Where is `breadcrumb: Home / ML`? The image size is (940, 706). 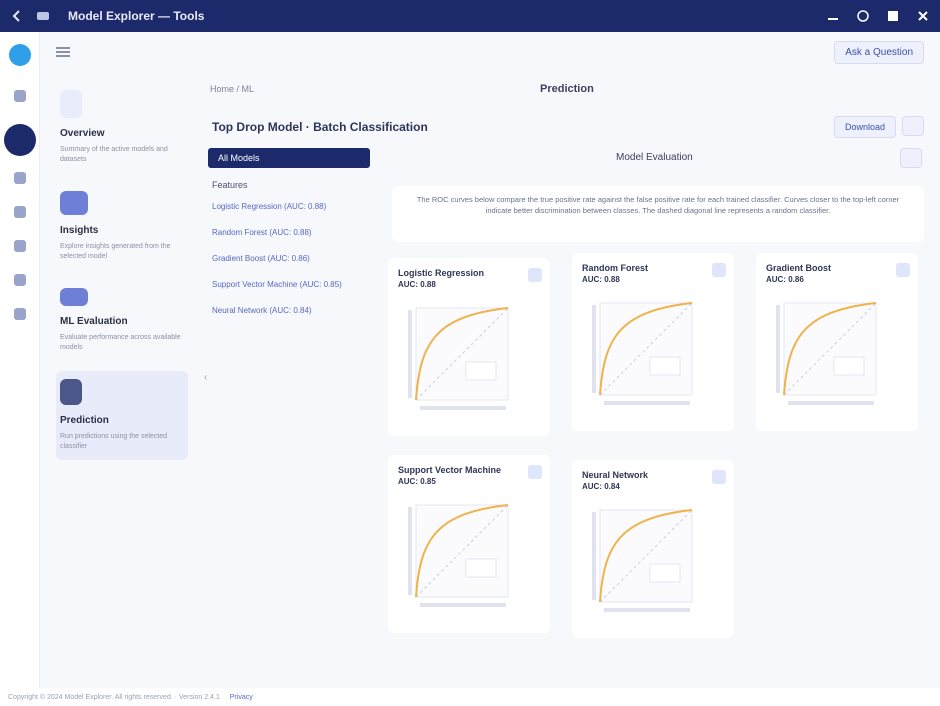 breadcrumb: Home / ML is located at coordinates (232, 89).